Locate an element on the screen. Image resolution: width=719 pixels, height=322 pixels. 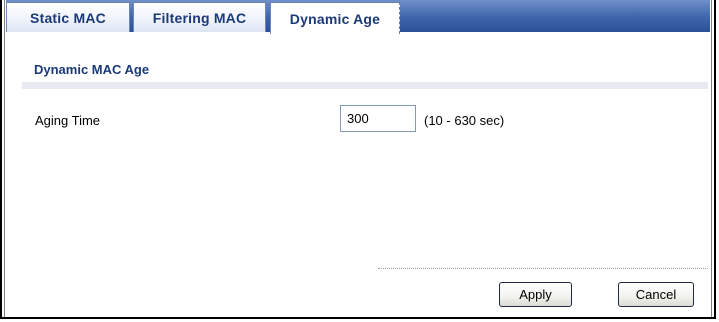
tab-filtering-mac-label: Filtering MAC is located at coordinates (199, 17).